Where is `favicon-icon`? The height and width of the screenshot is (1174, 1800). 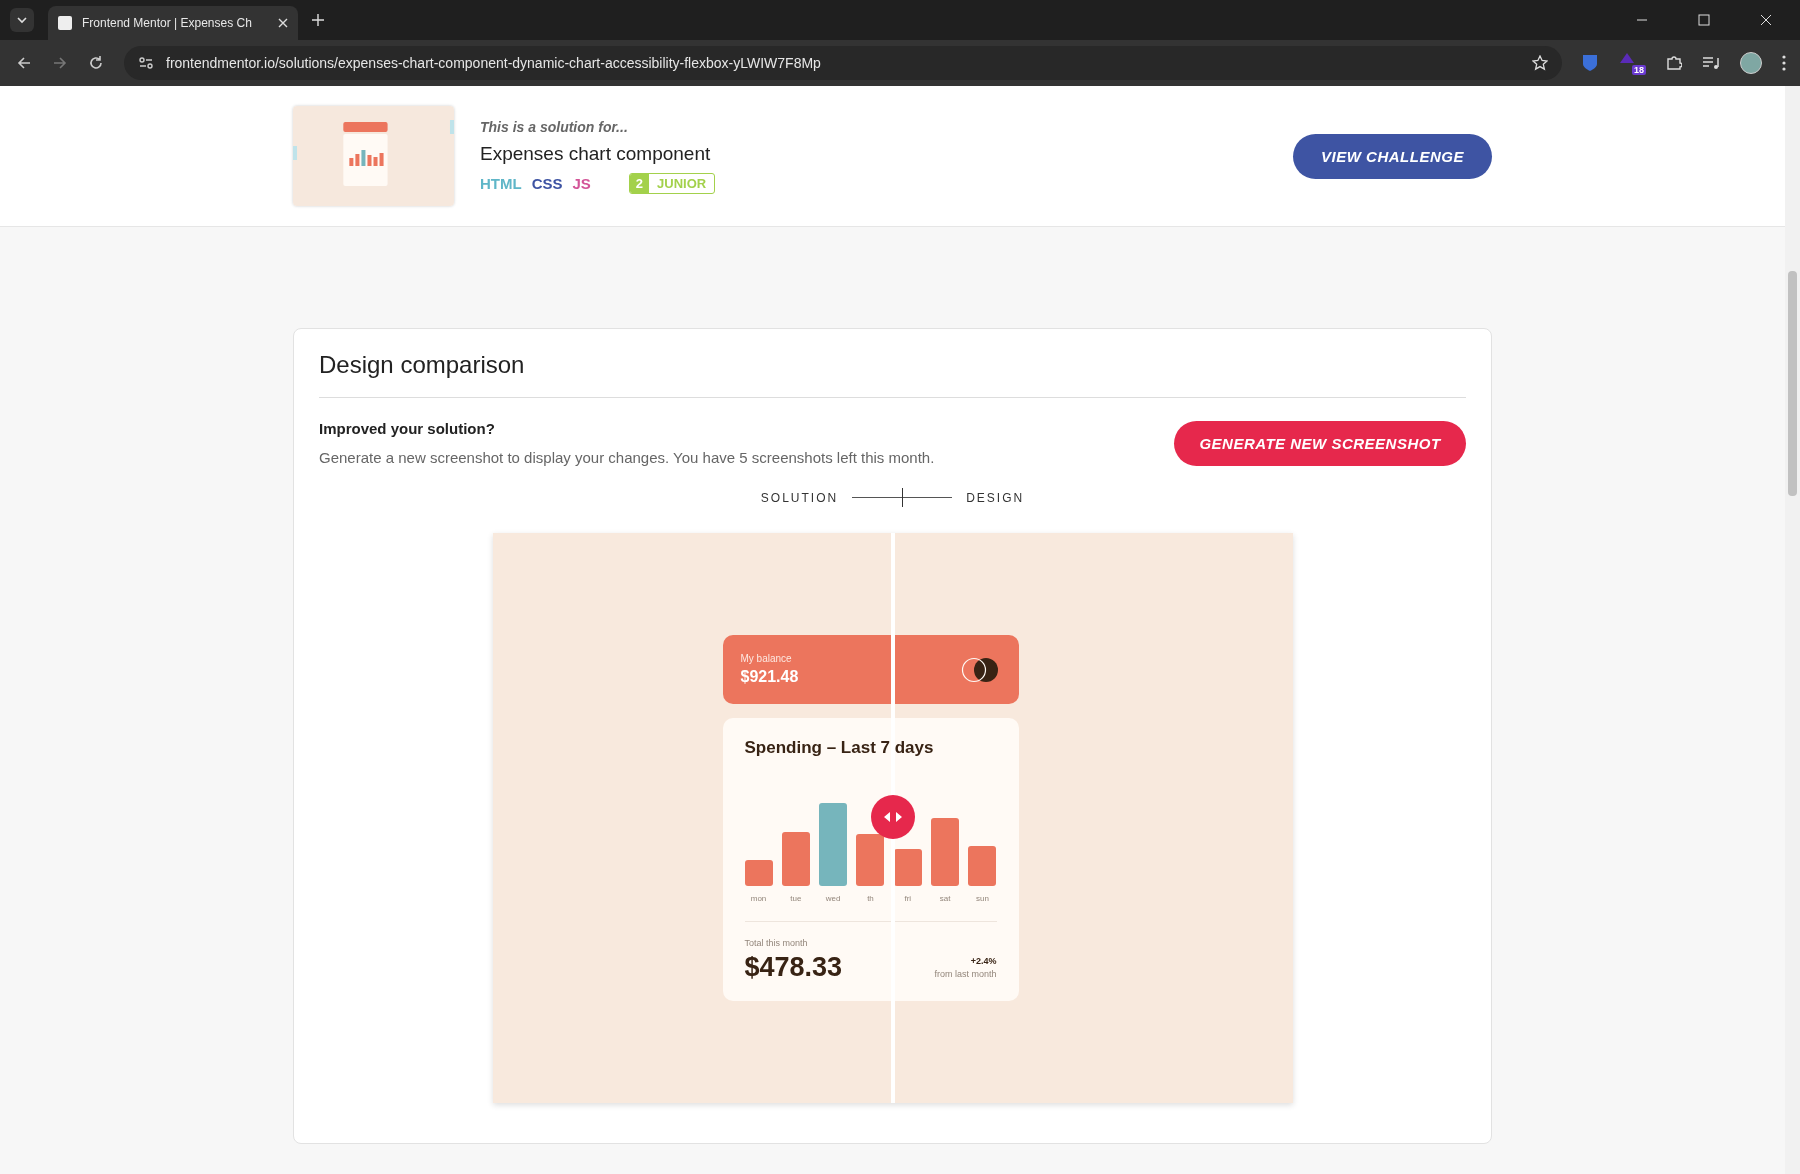
favicon-icon is located at coordinates (65, 23).